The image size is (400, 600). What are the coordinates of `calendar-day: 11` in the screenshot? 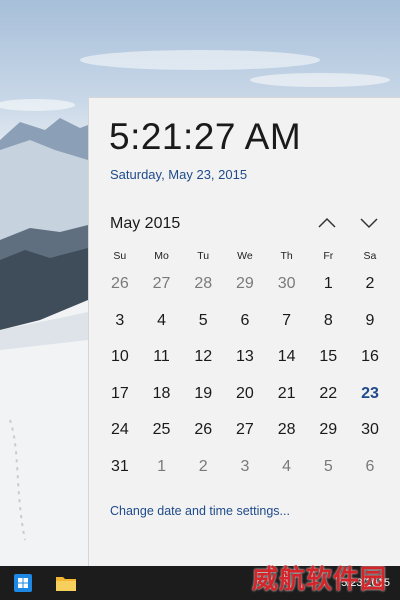 It's located at (162, 357).